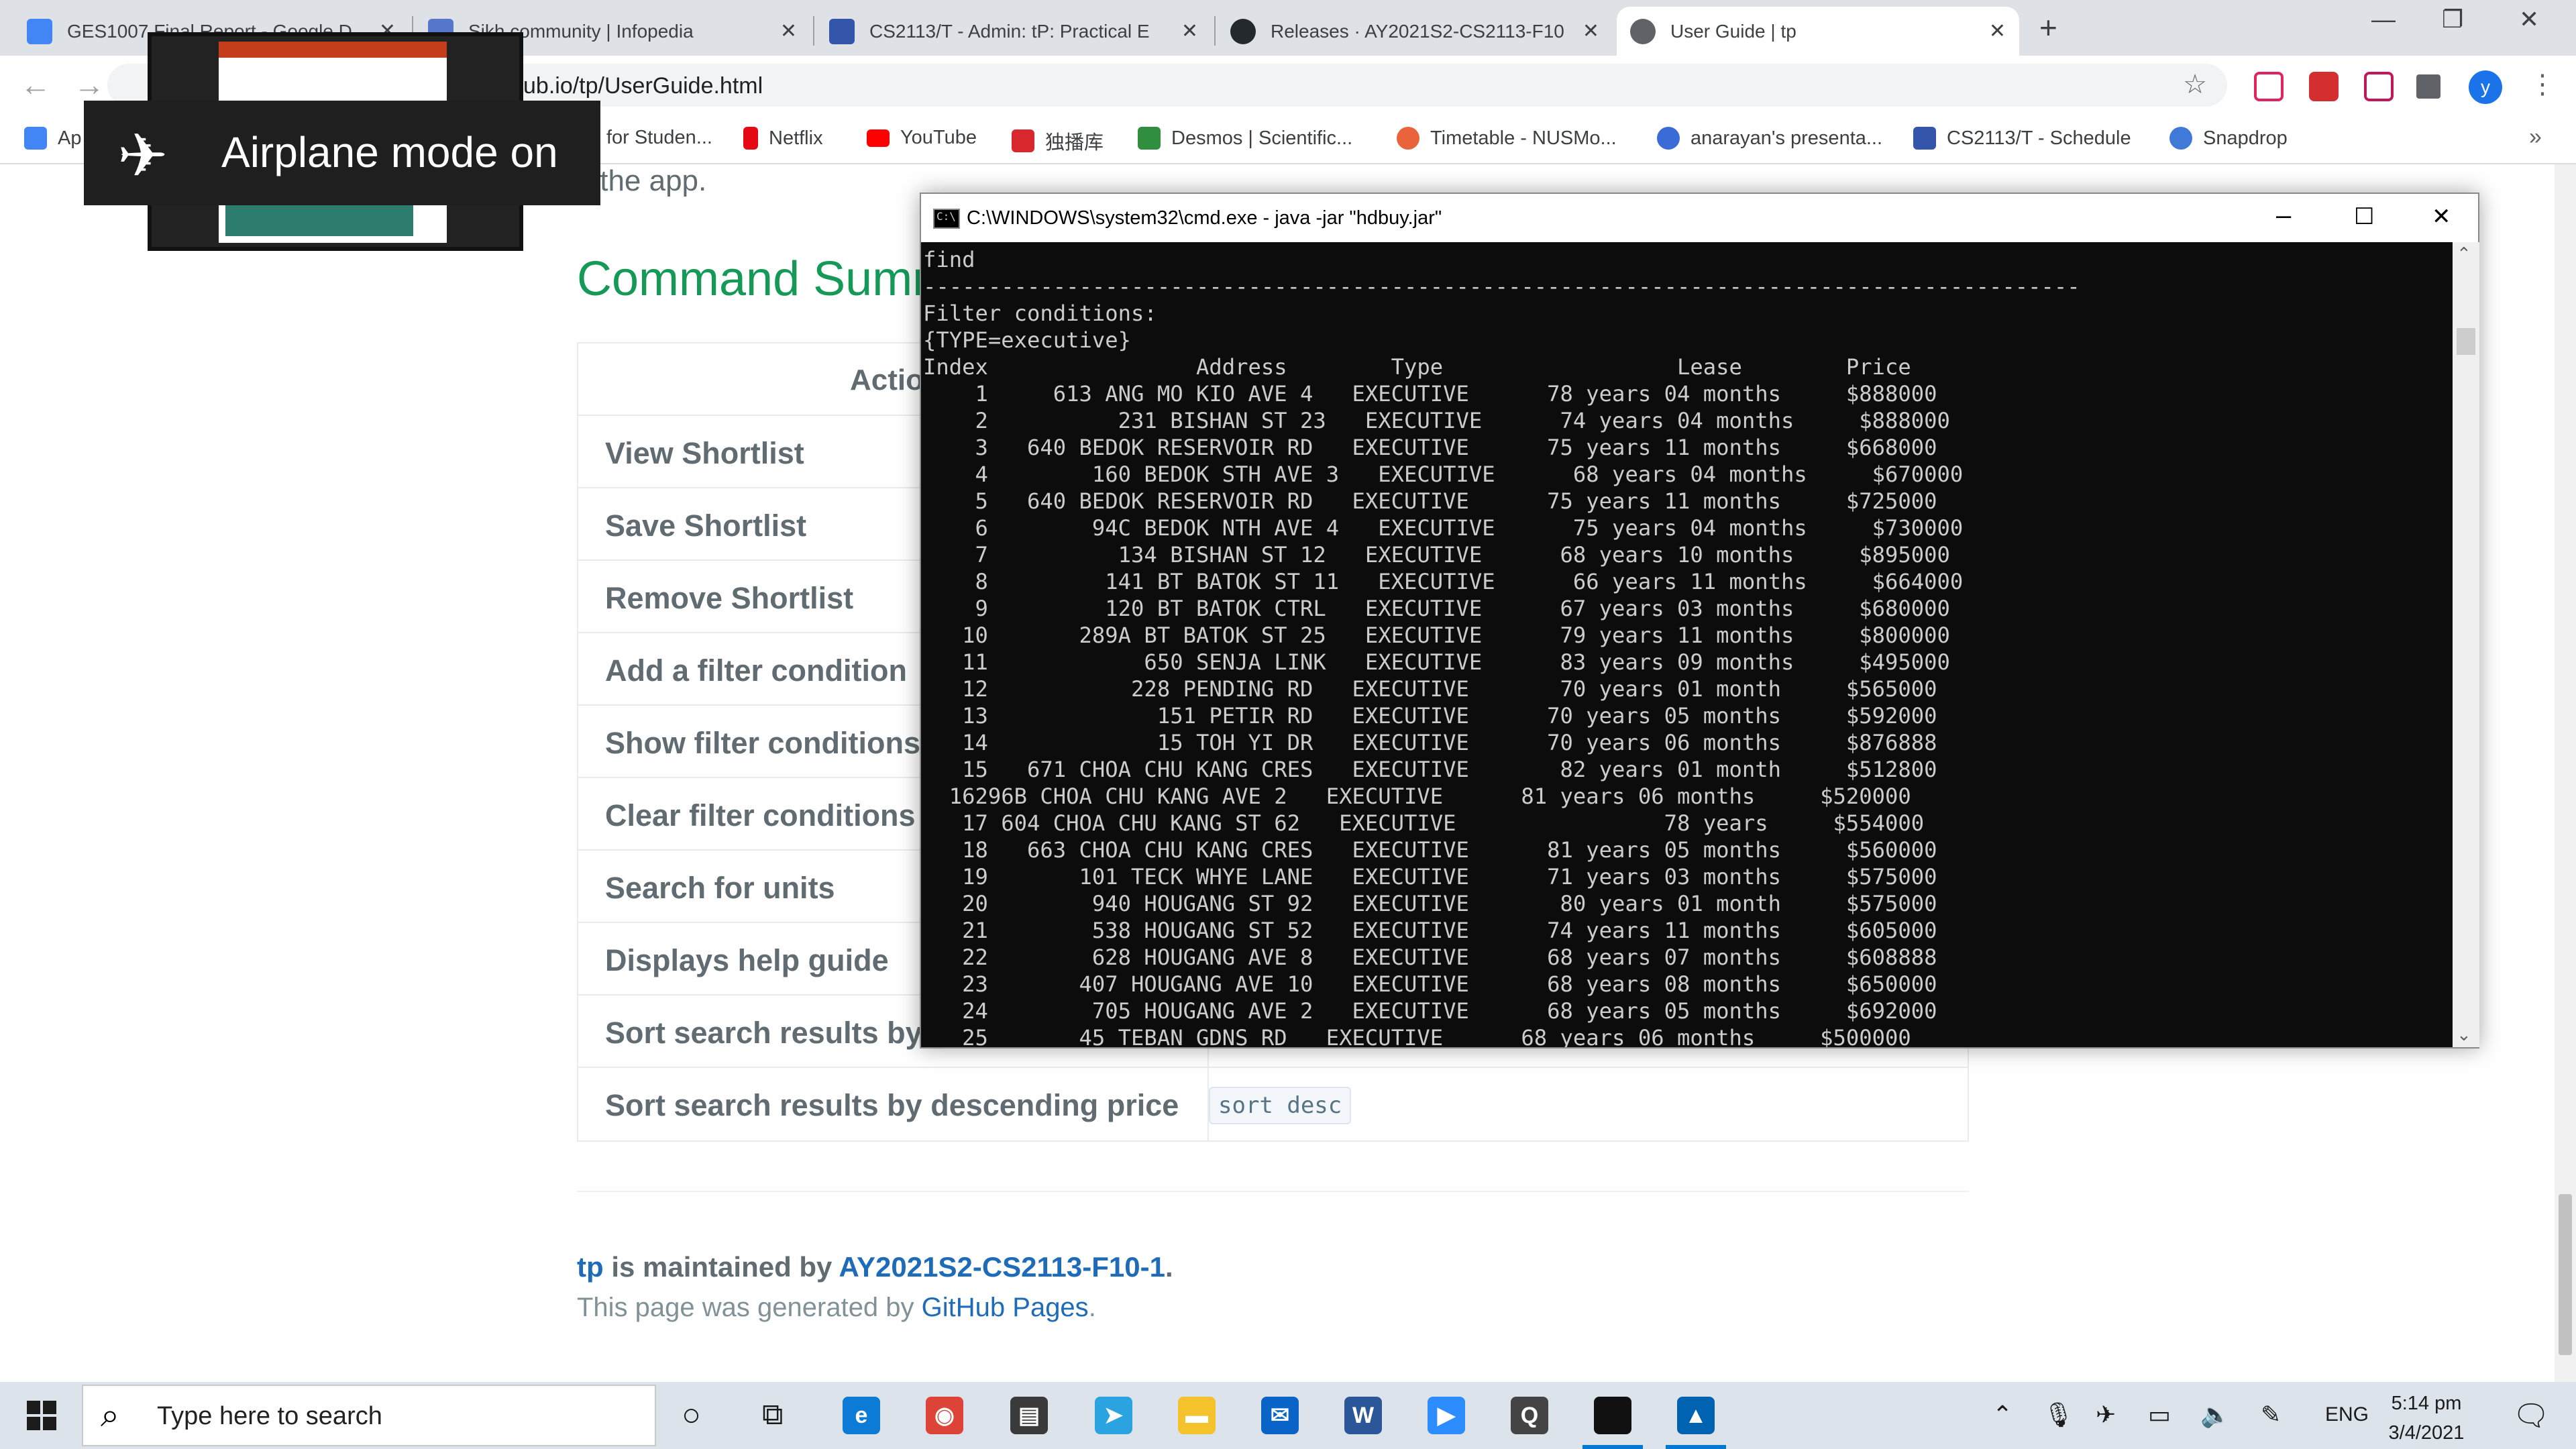 The image size is (2576, 1449). I want to click on tab-title: User Guide | tp, so click(1733, 31).